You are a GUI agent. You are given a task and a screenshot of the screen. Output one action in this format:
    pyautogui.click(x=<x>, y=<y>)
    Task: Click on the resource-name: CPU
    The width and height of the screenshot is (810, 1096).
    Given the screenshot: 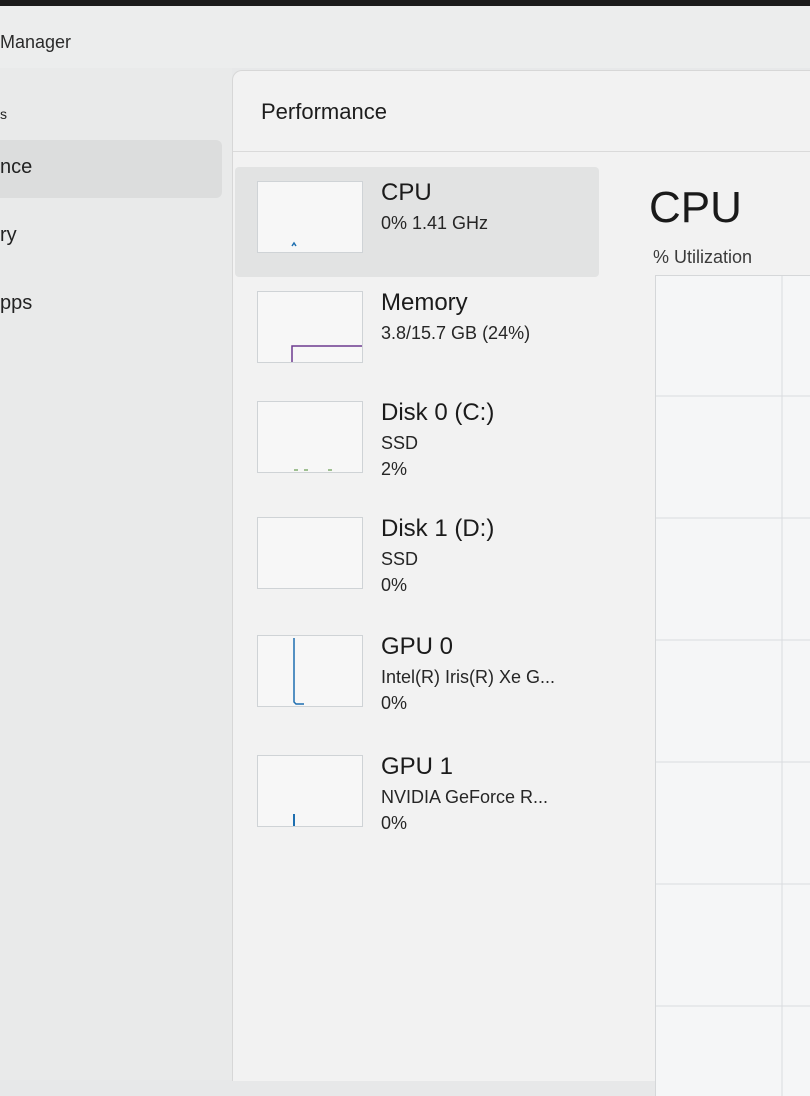 What is the action you would take?
    pyautogui.click(x=406, y=192)
    